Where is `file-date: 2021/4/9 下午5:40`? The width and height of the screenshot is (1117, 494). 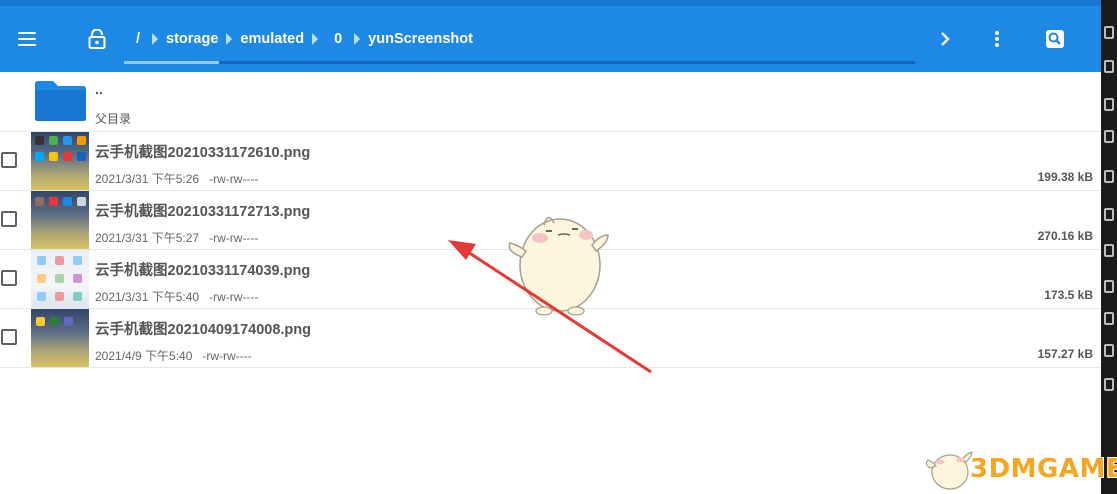 file-date: 2021/4/9 下午5:40 is located at coordinates (144, 356).